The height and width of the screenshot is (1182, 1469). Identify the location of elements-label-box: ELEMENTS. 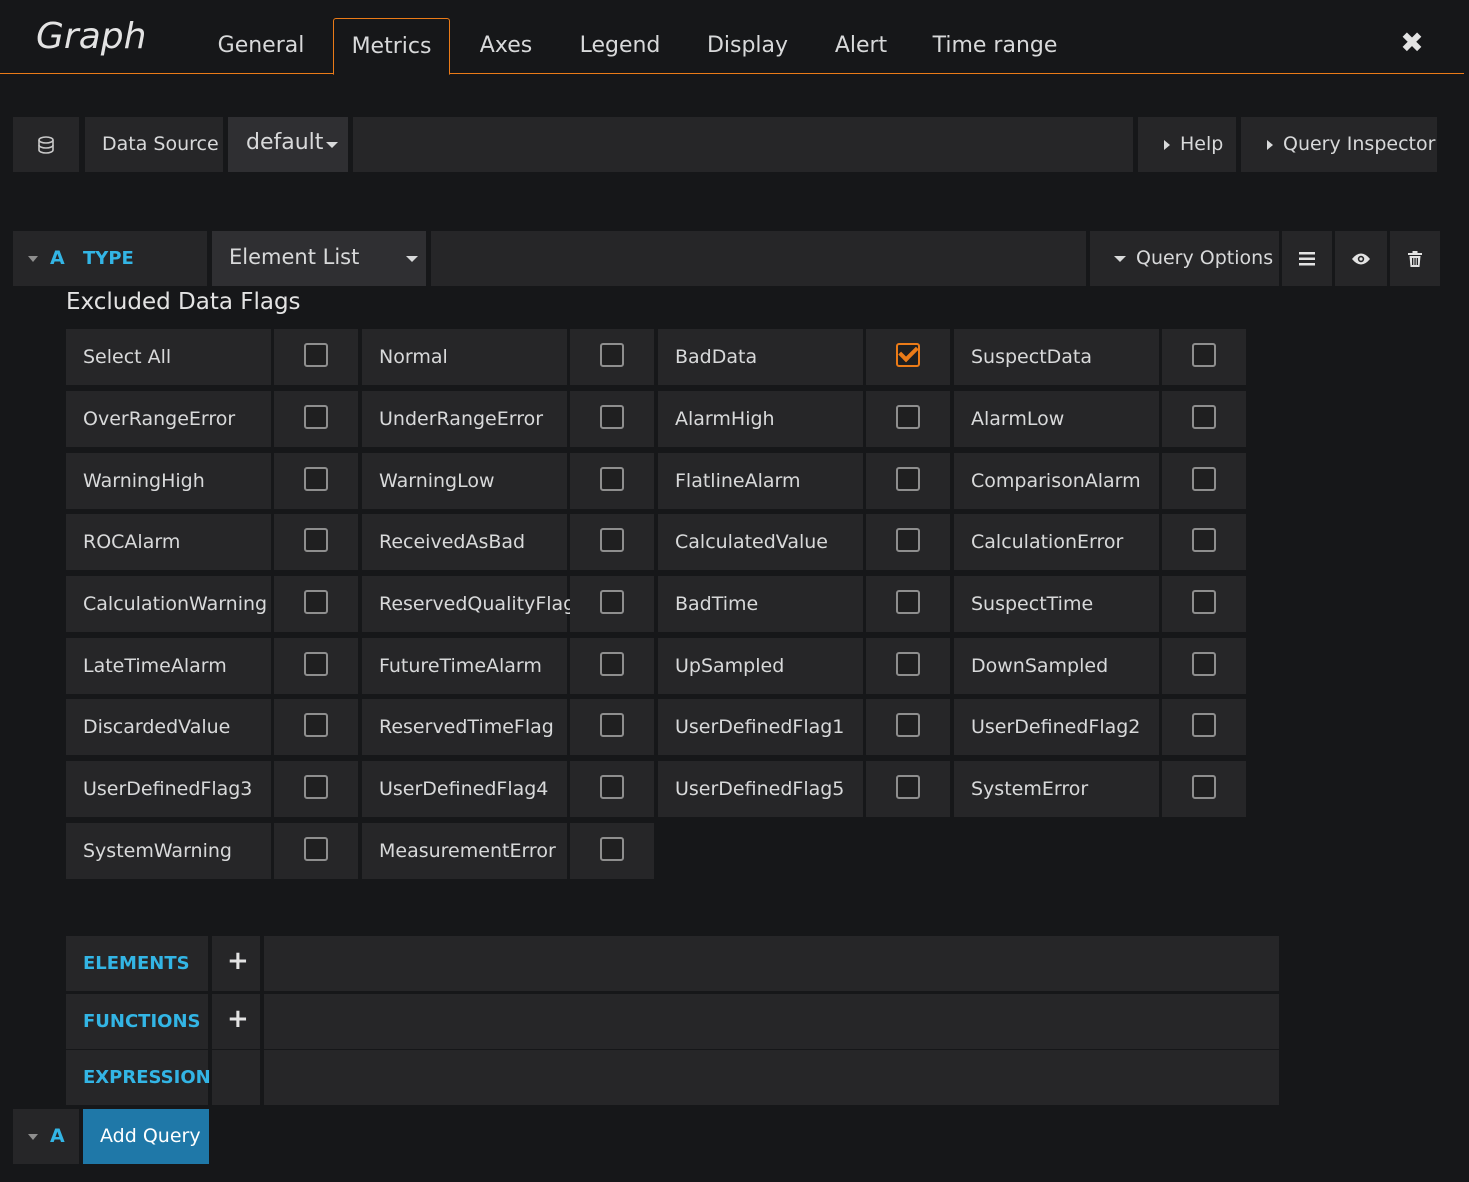
(137, 963).